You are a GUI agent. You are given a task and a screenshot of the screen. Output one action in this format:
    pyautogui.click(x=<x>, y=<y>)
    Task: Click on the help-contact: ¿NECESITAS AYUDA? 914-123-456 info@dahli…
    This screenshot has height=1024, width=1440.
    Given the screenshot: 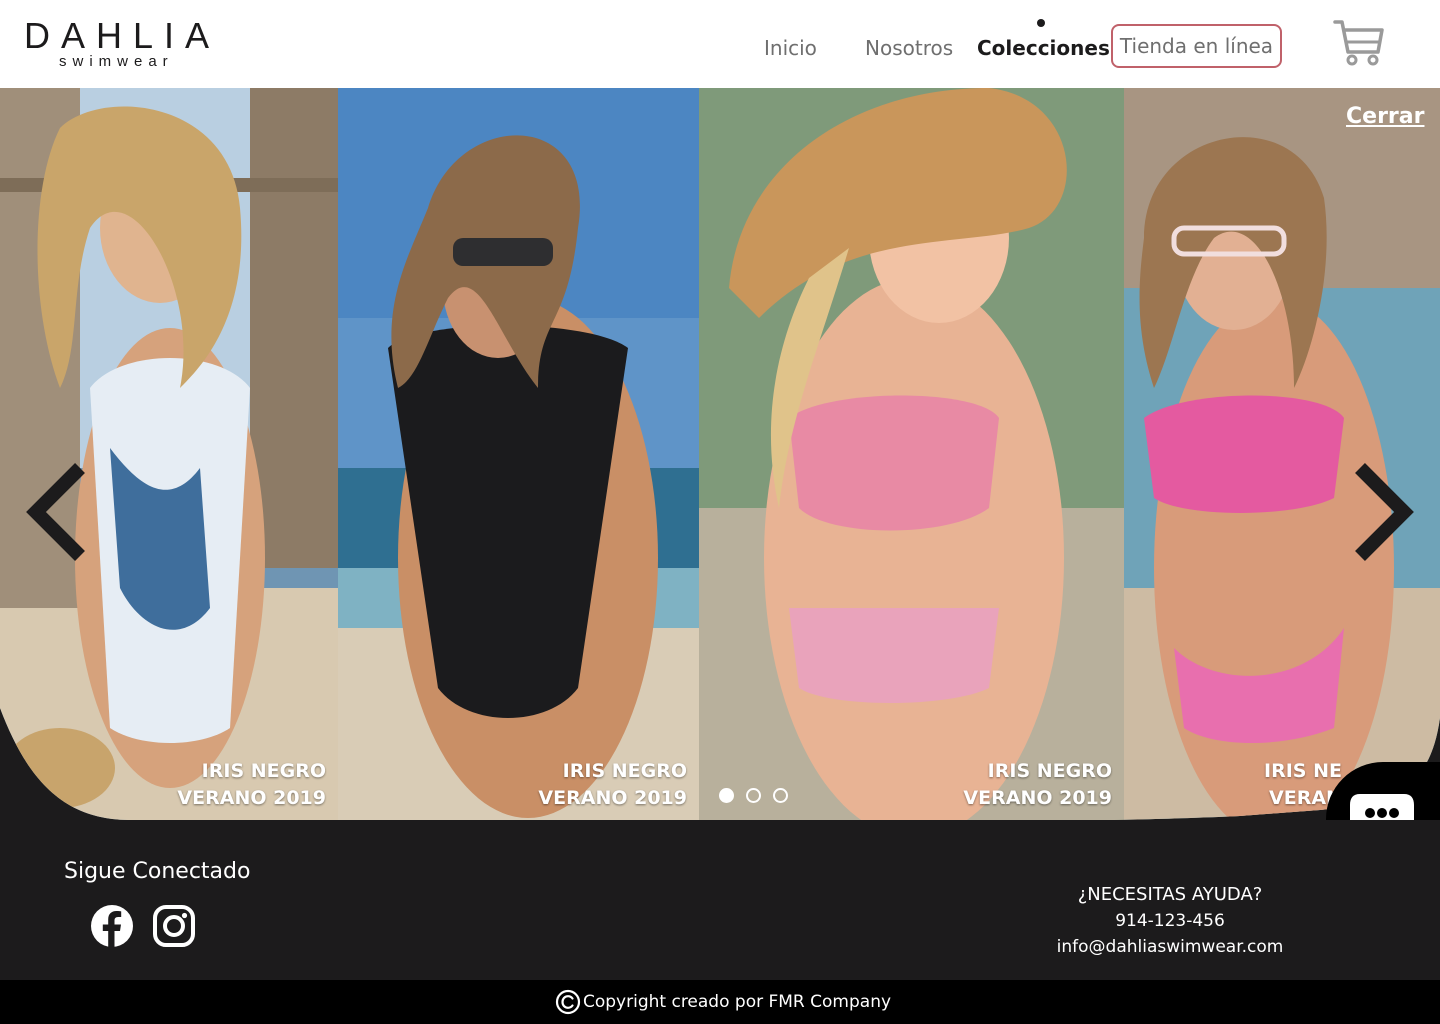 What is the action you would take?
    pyautogui.click(x=1170, y=921)
    